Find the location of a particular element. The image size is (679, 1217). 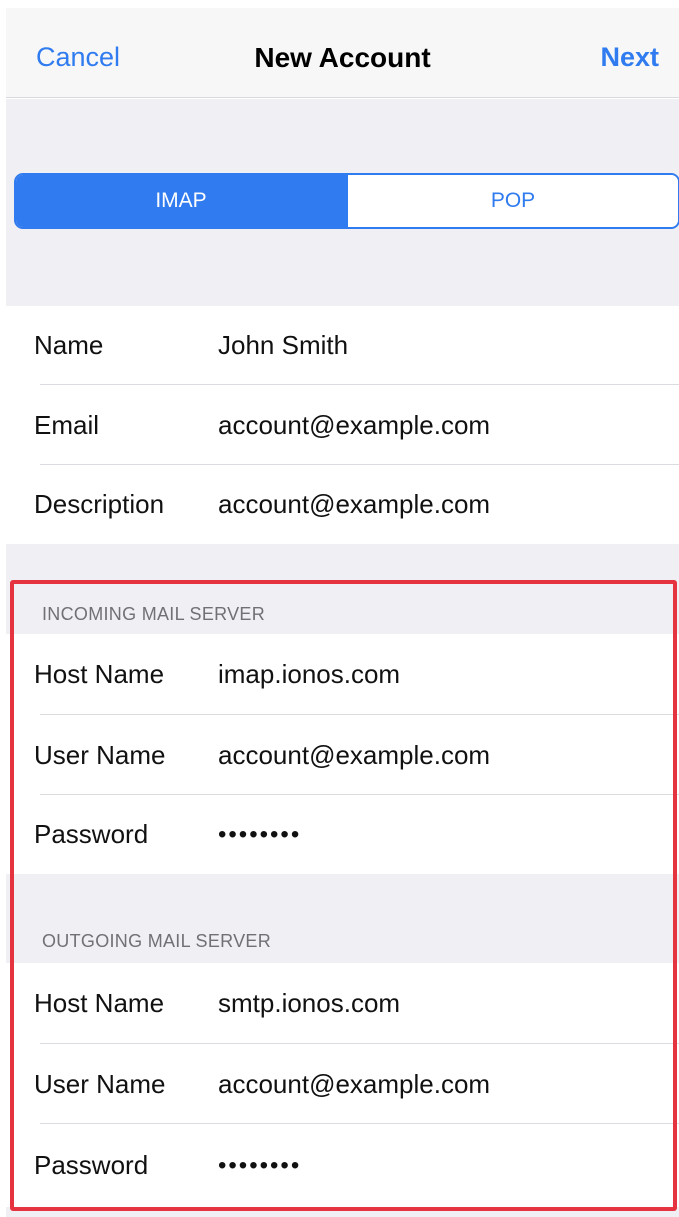

outgoing-user-label: User Name is located at coordinates (100, 1083).